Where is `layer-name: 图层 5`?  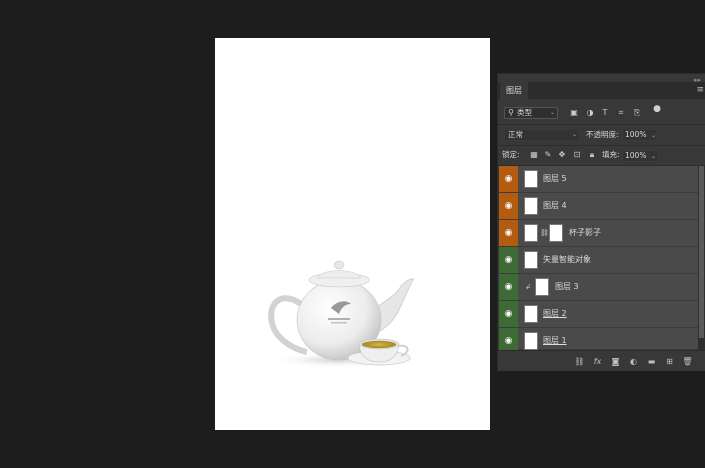 layer-name: 图层 5 is located at coordinates (555, 178).